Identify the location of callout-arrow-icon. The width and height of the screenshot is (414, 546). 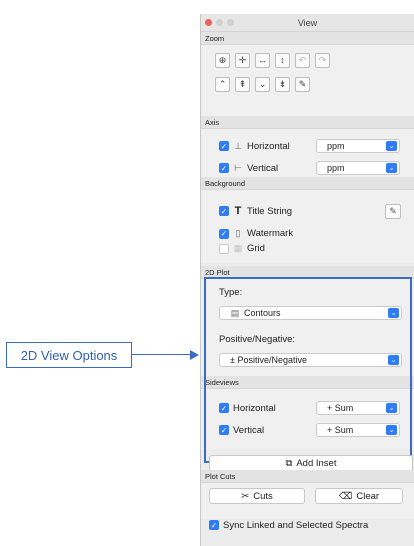
(194, 355).